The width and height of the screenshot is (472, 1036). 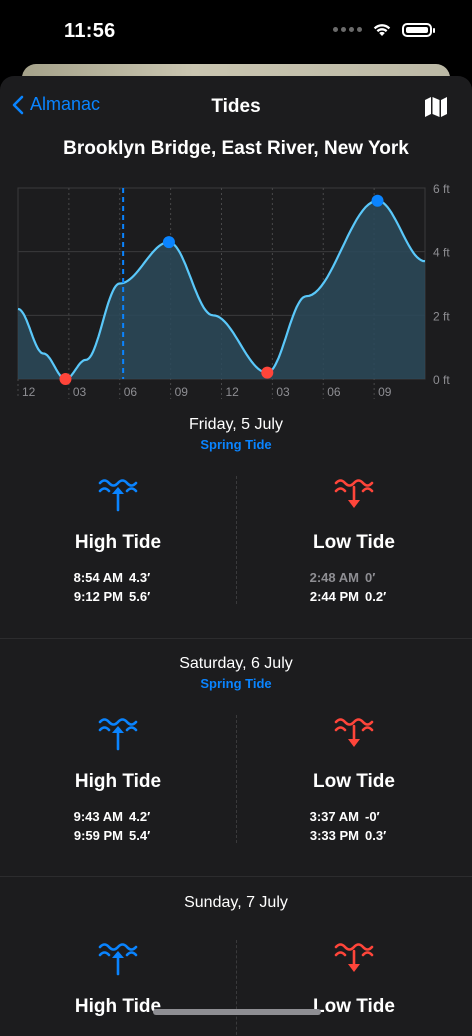 I want to click on tide-height: 4.3′, so click(x=140, y=577).